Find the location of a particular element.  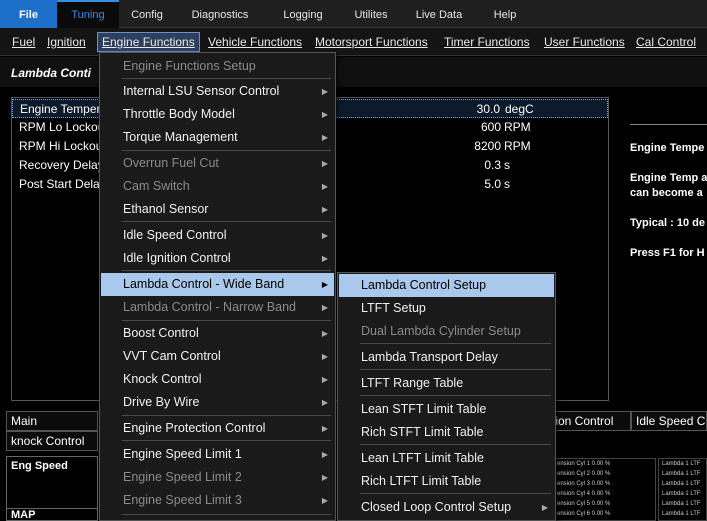

submenu-ignition-label: Ignition is located at coordinates (66, 42).